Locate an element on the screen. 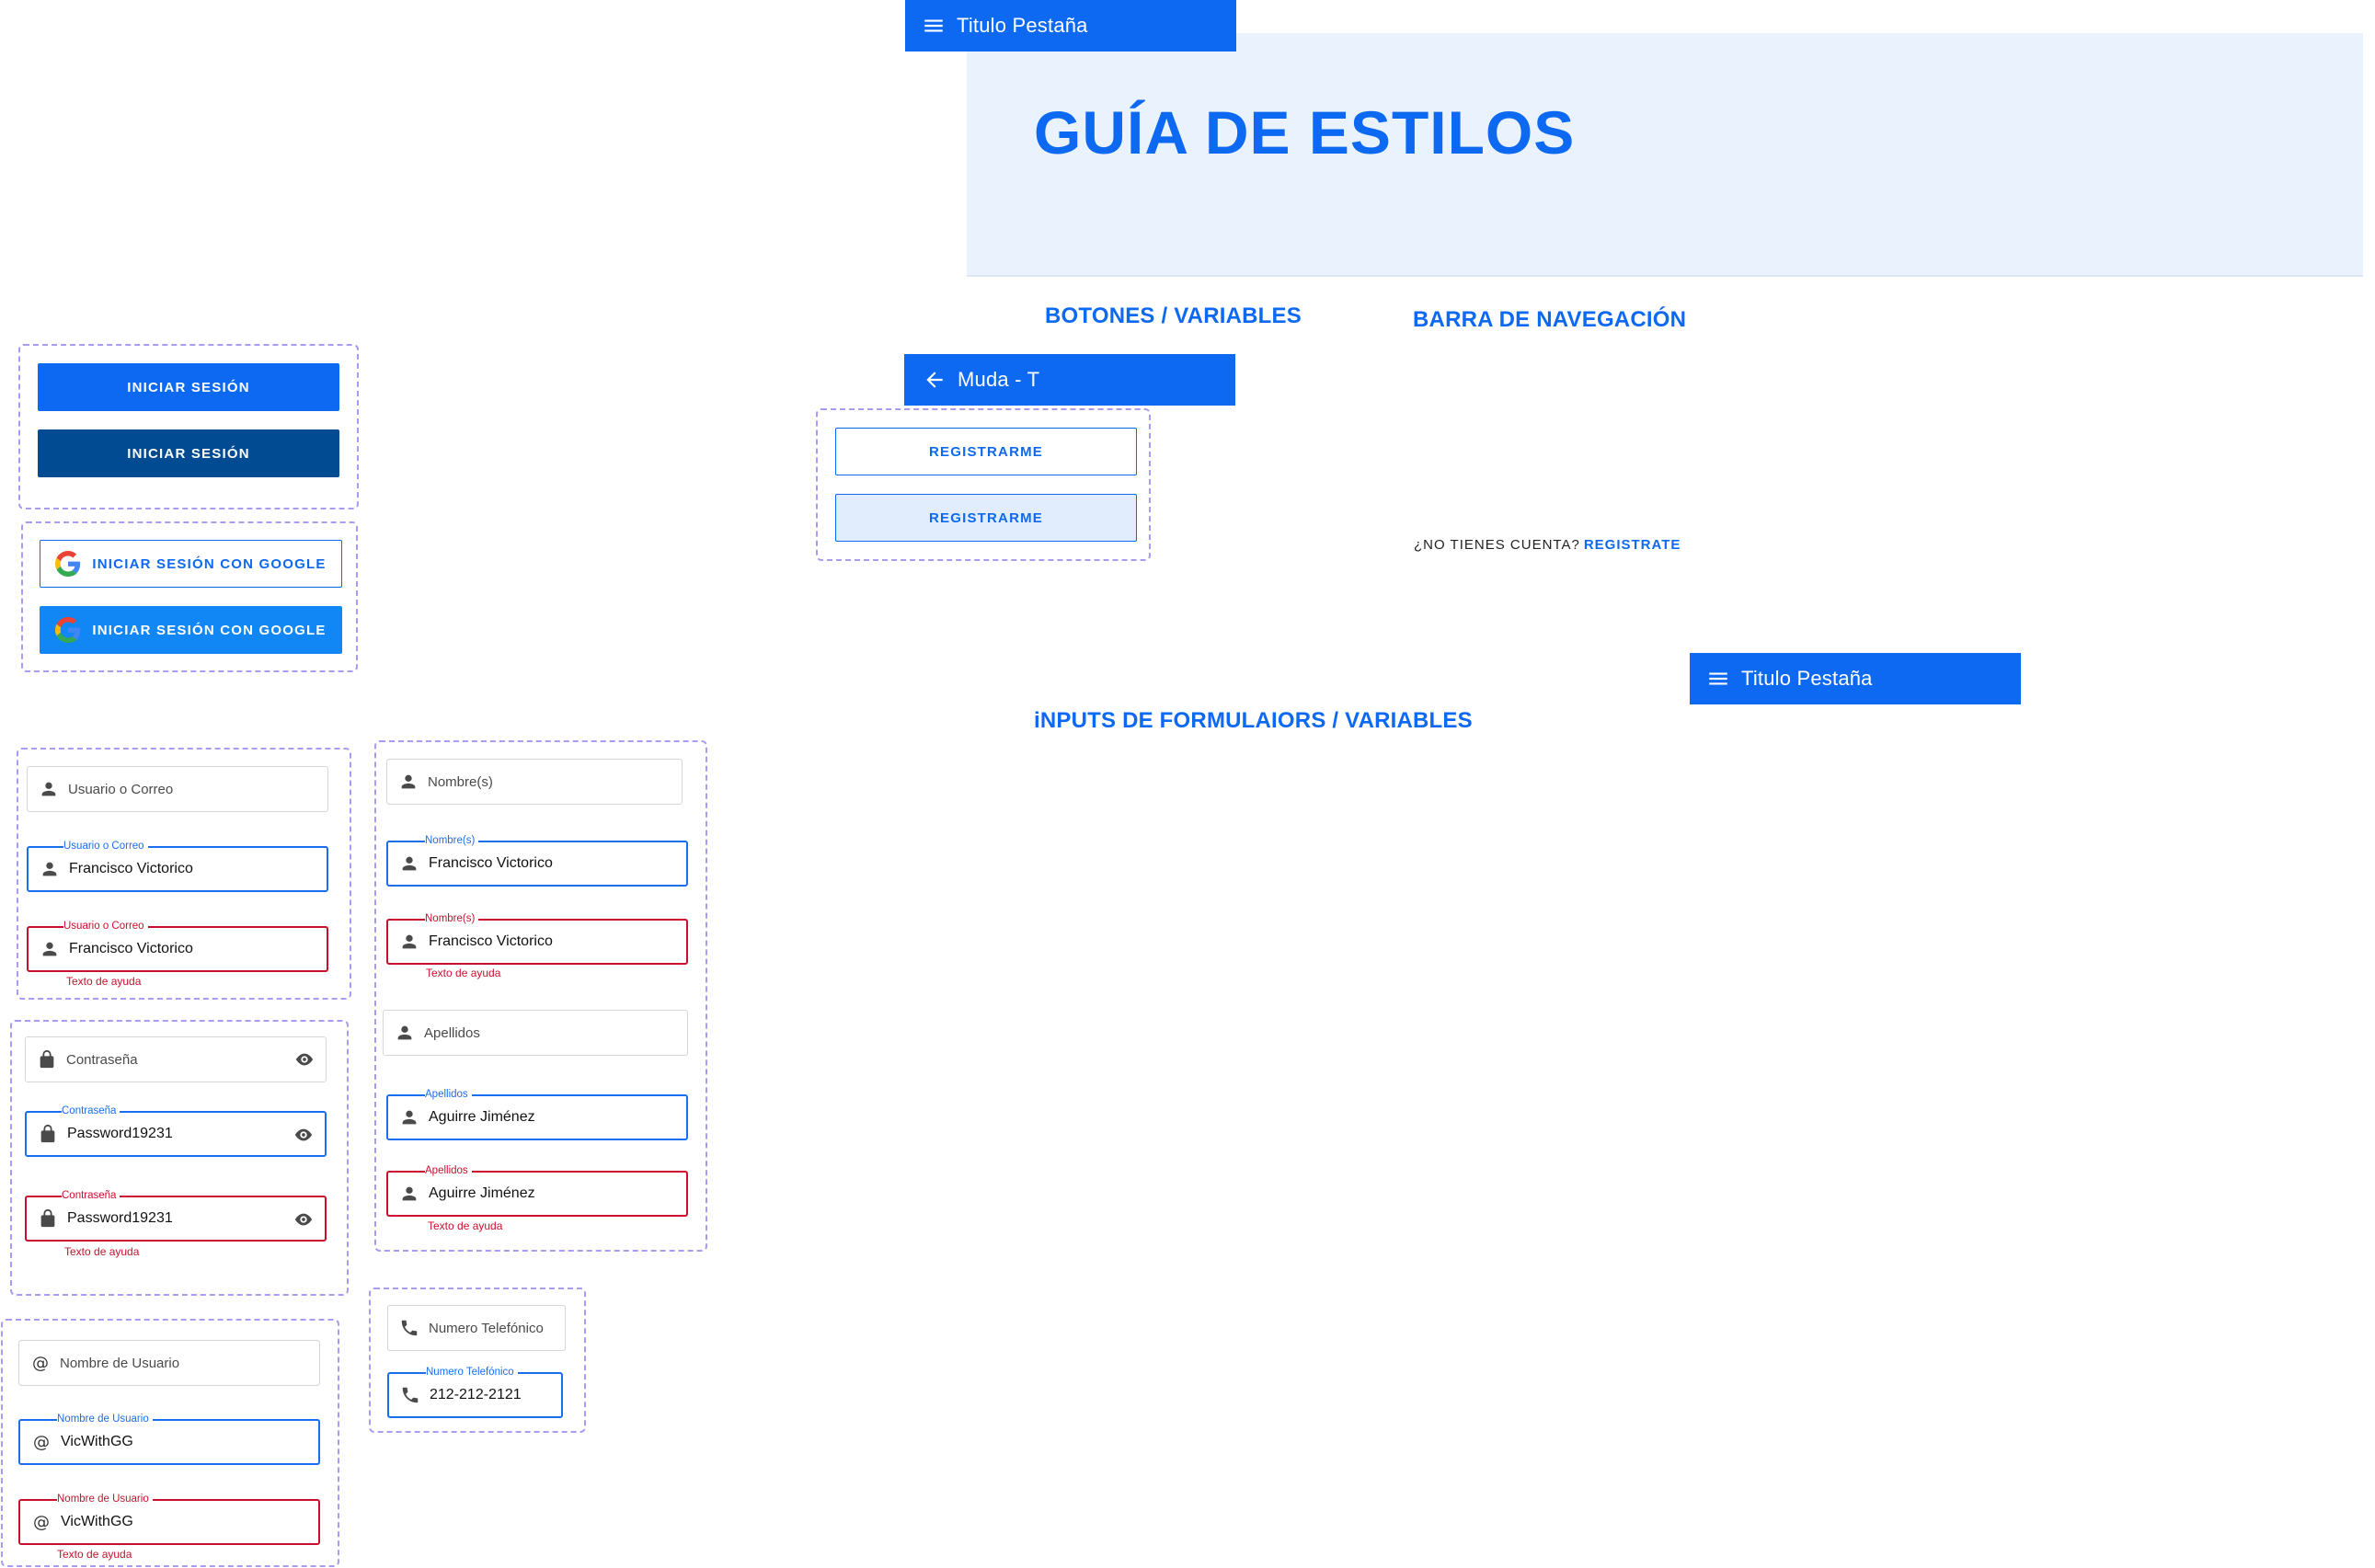 This screenshot has width=2375, height=1568. username-input-default: @ Nombre de Usuario is located at coordinates (169, 1363).